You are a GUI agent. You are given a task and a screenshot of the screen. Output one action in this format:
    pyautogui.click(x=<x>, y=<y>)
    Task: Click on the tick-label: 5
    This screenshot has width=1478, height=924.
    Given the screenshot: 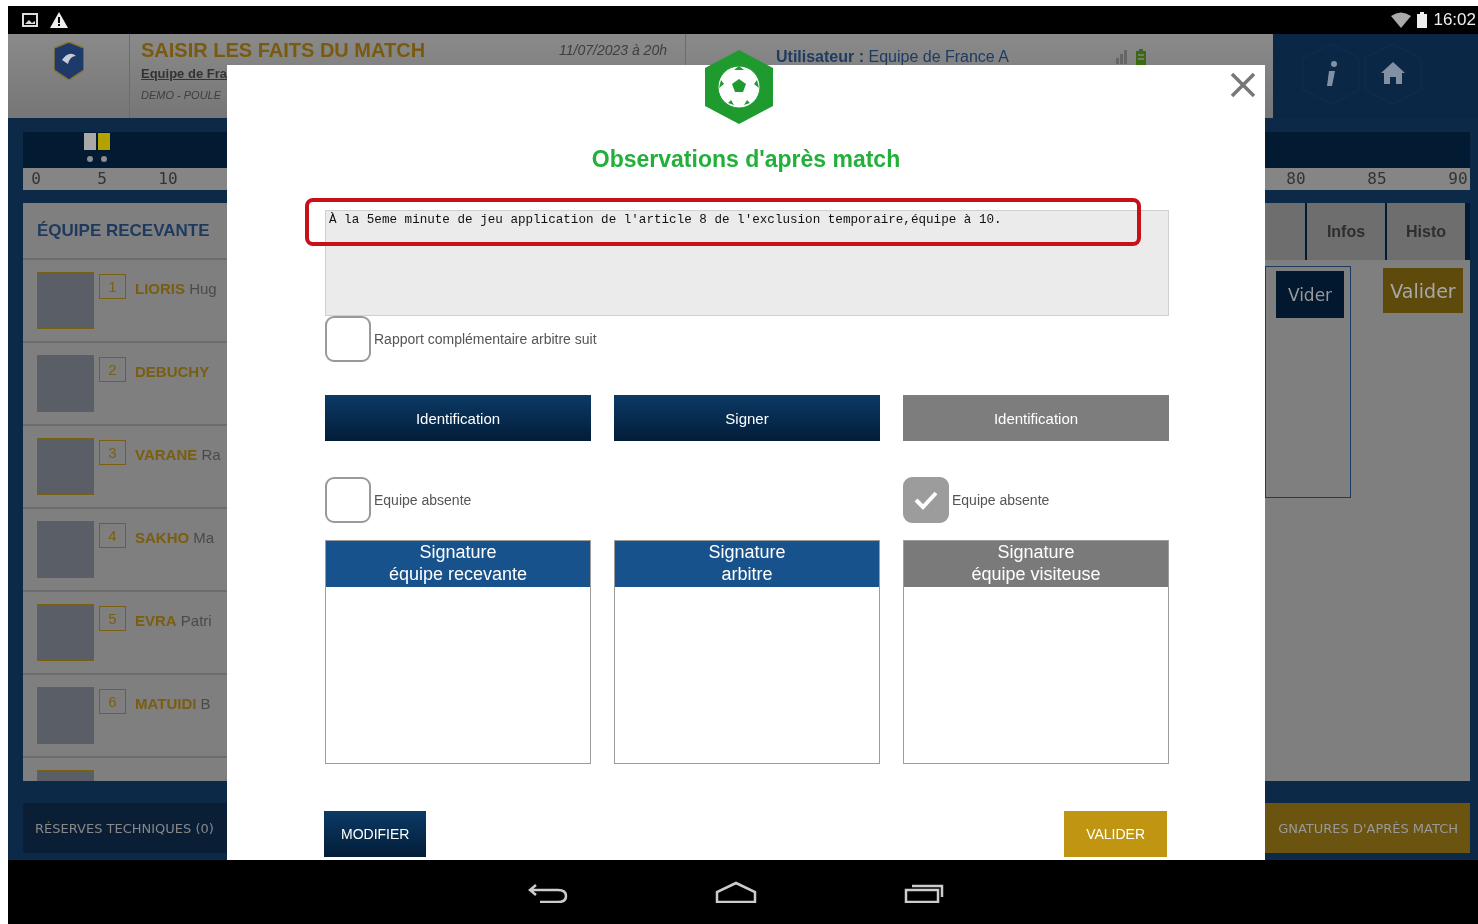 What is the action you would take?
    pyautogui.click(x=102, y=179)
    